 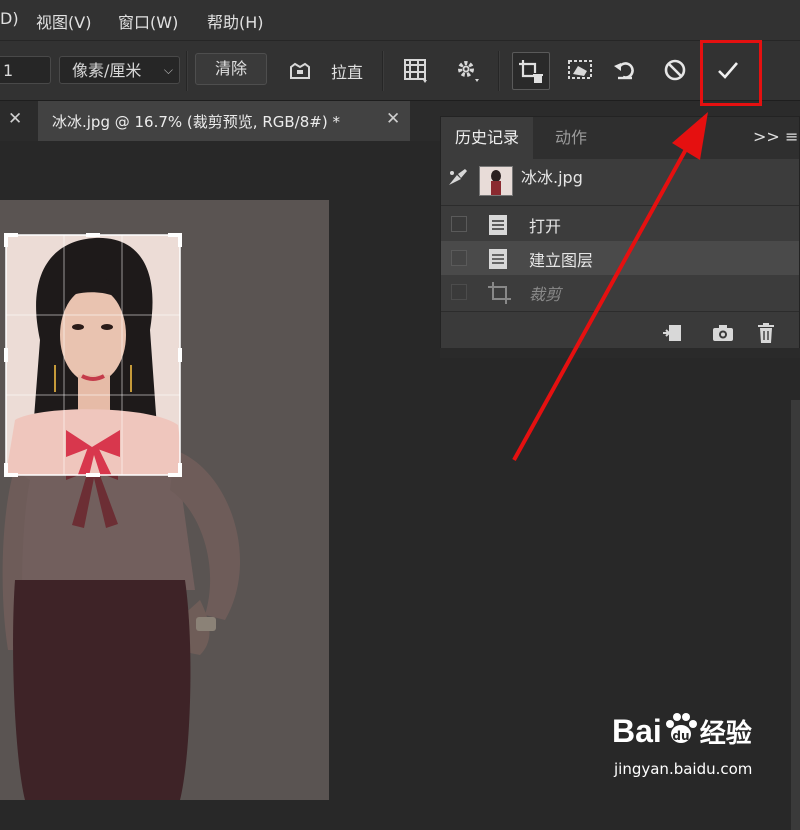 What do you see at coordinates (683, 769) in the screenshot?
I see `watermark-url: jingyan.baidu.com` at bounding box center [683, 769].